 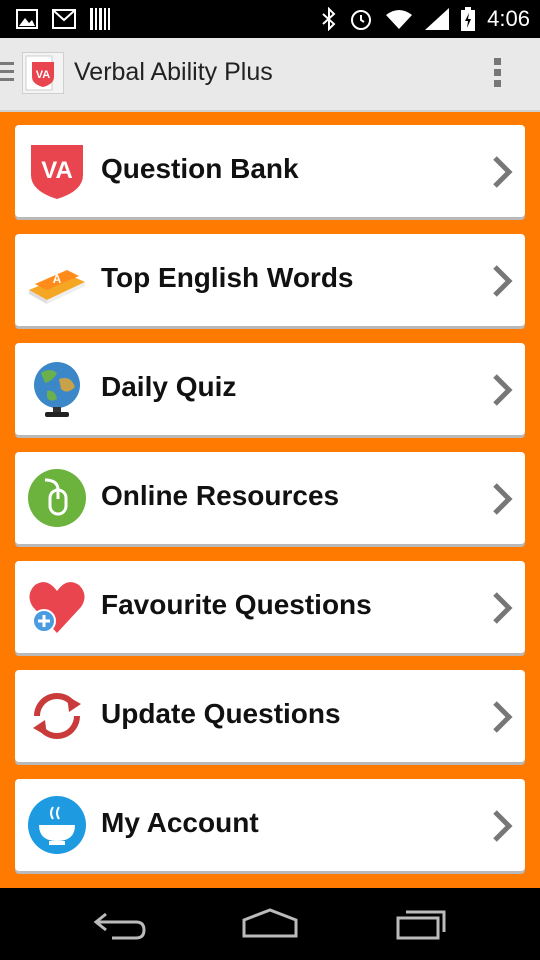 What do you see at coordinates (422, 924) in the screenshot?
I see `recents-icon` at bounding box center [422, 924].